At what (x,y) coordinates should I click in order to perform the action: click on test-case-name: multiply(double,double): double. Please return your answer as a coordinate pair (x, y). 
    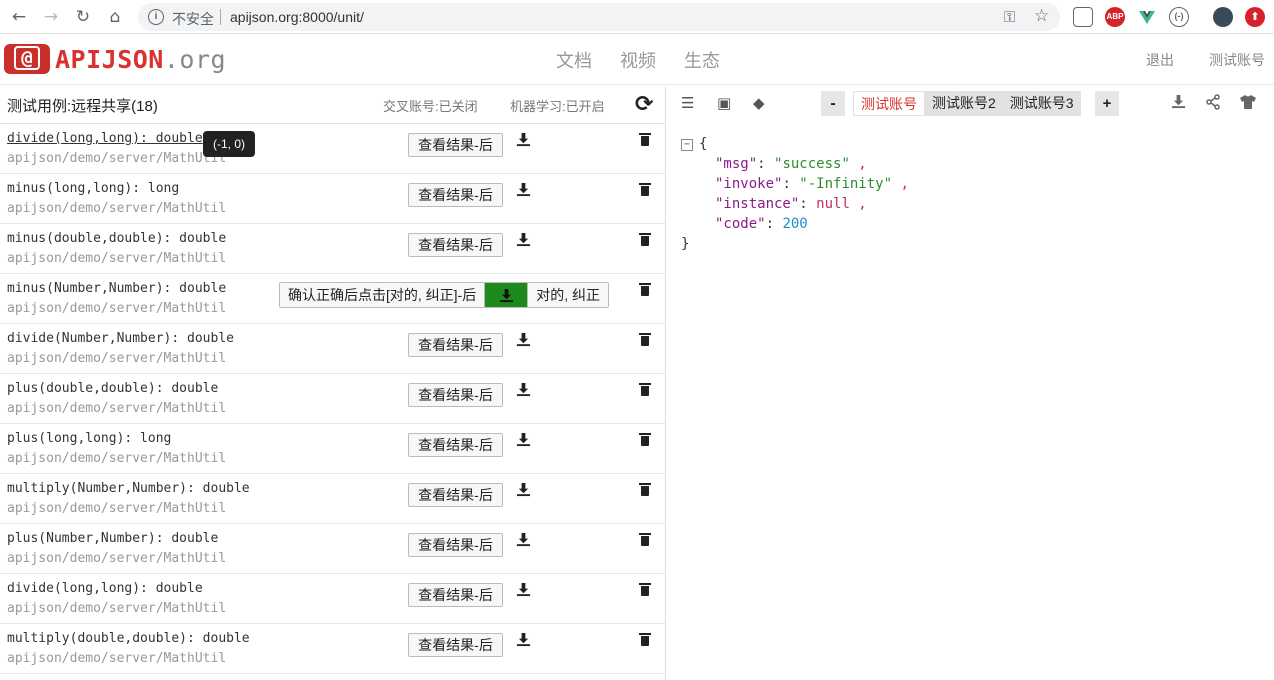
    Looking at the image, I should click on (128, 638).